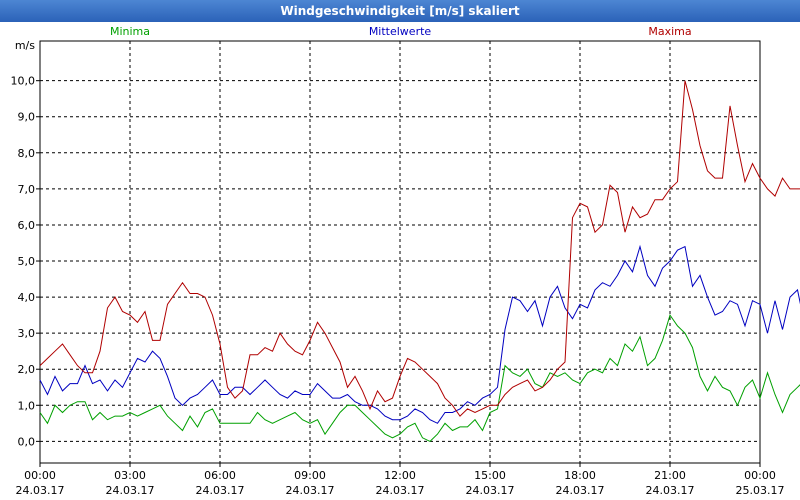 The height and width of the screenshot is (500, 800). What do you see at coordinates (27, 405) in the screenshot?
I see `y-tick-label: 1,0` at bounding box center [27, 405].